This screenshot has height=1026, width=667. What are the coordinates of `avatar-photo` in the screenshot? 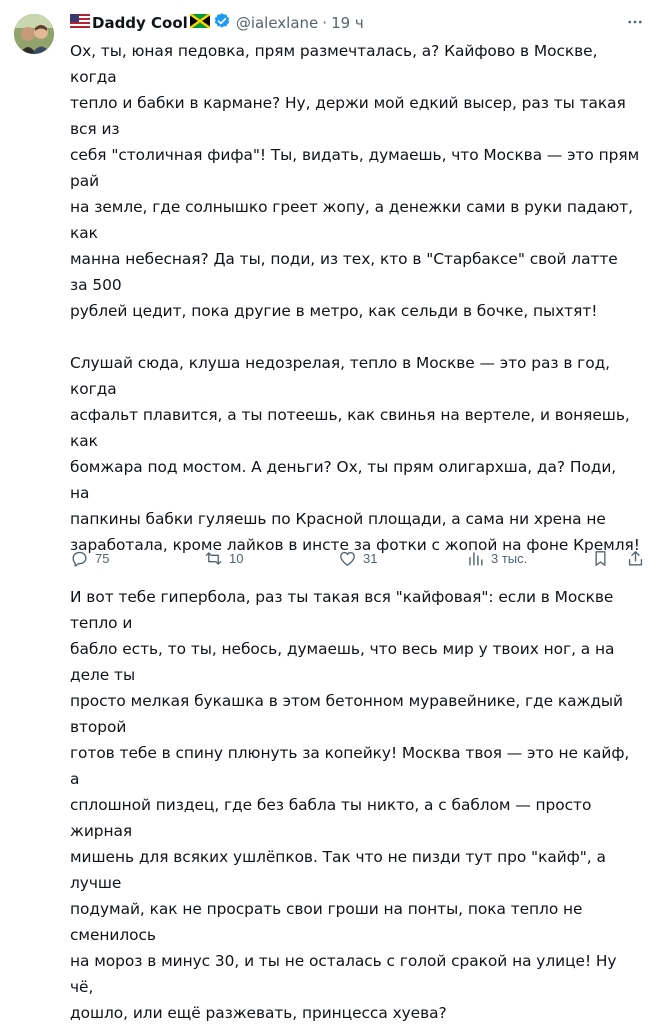 It's located at (34, 34).